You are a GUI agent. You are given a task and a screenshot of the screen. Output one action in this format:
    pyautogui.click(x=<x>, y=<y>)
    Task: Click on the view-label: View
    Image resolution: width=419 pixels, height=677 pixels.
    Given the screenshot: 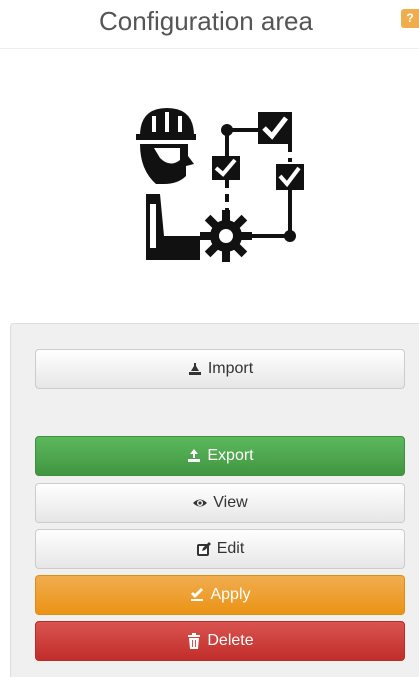 What is the action you would take?
    pyautogui.click(x=230, y=502)
    